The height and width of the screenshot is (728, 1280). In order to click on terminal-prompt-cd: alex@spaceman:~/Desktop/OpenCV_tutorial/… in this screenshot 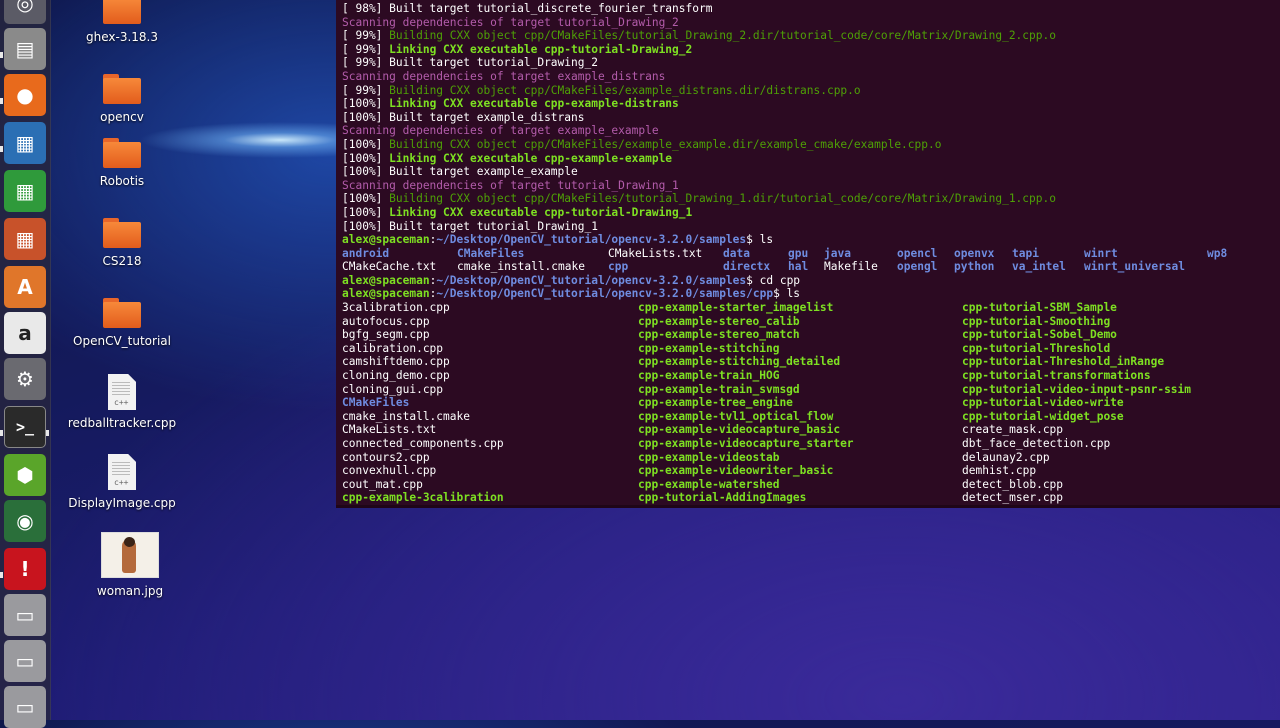, I will do `click(811, 281)`.